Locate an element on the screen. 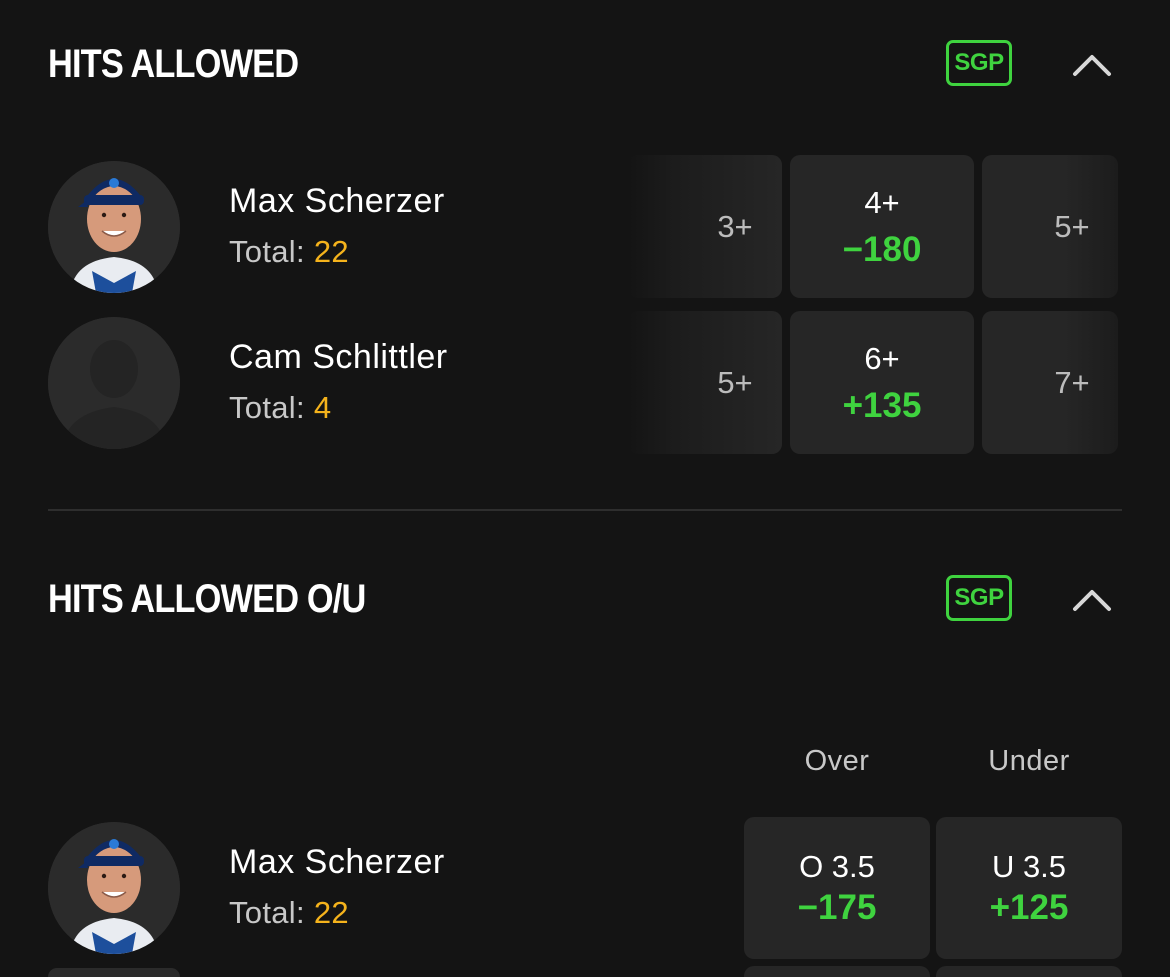 This screenshot has height=977, width=1170. column-header-over: Over is located at coordinates (837, 761).